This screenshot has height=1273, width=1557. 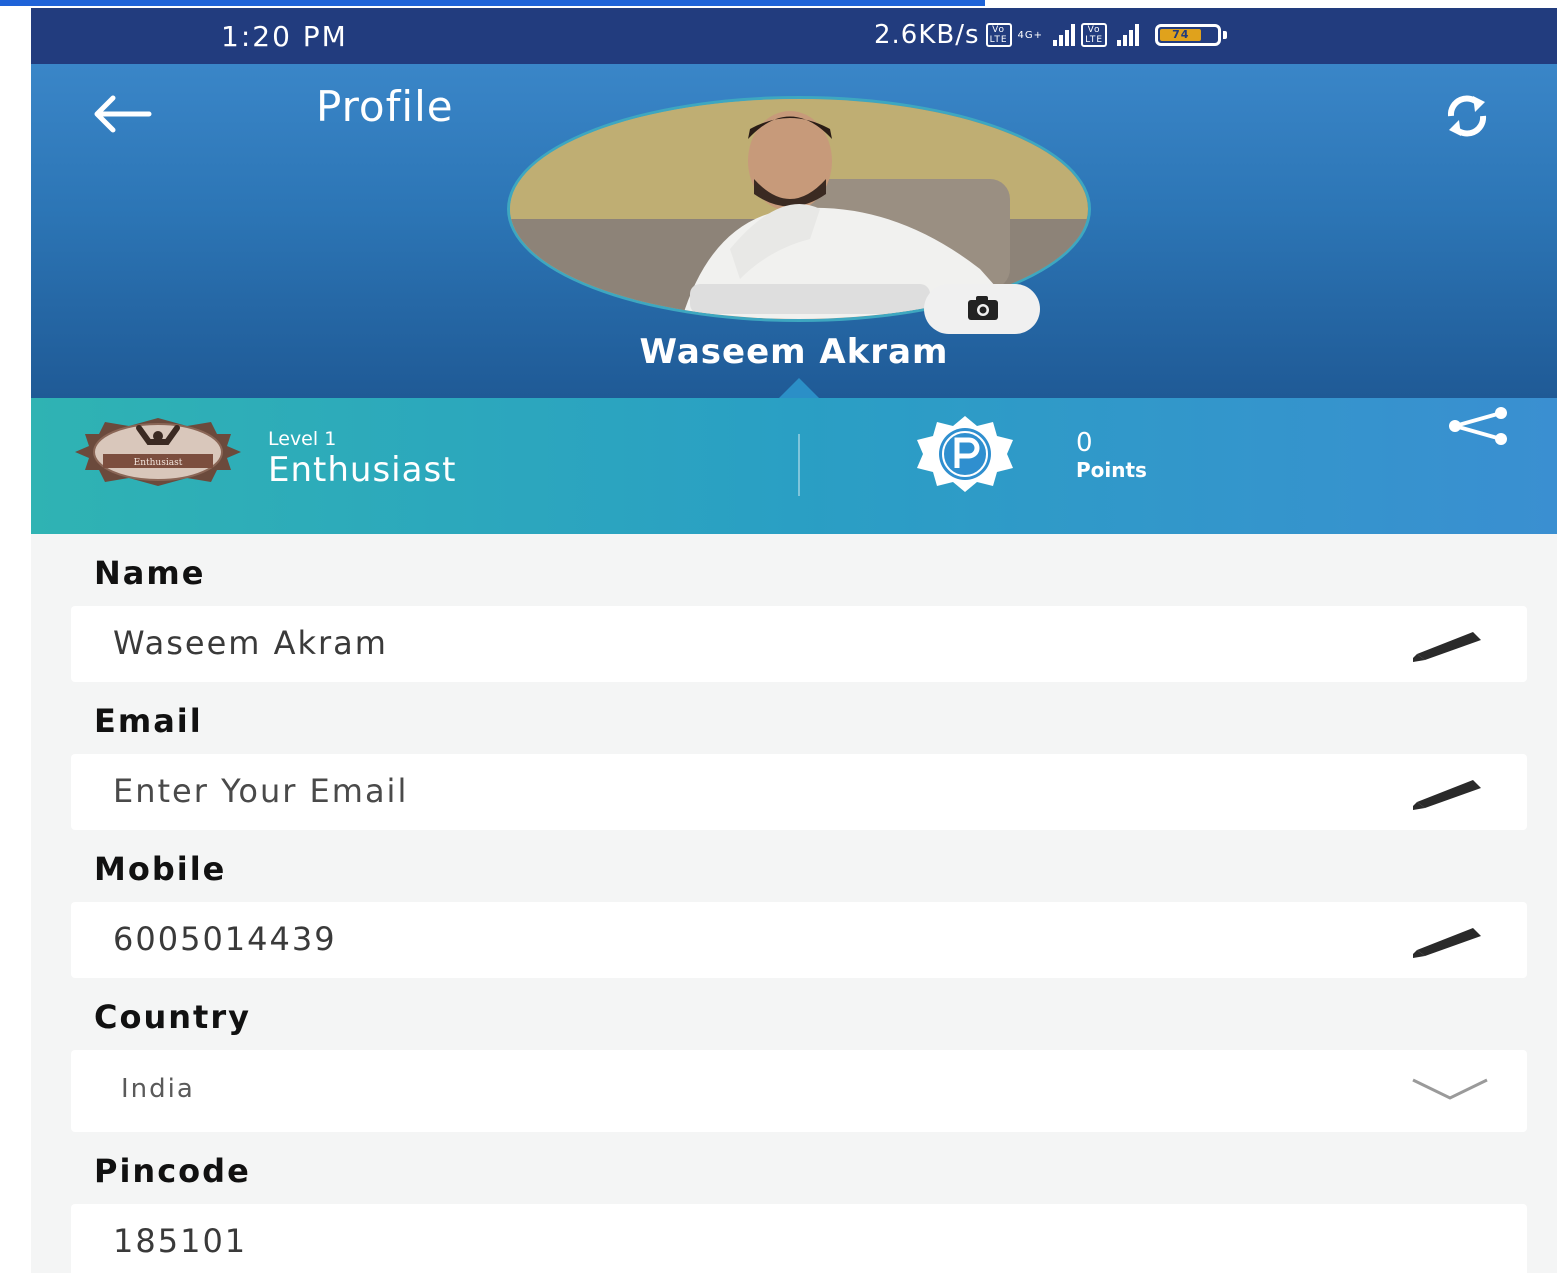 I want to click on name-label: Name, so click(x=150, y=573).